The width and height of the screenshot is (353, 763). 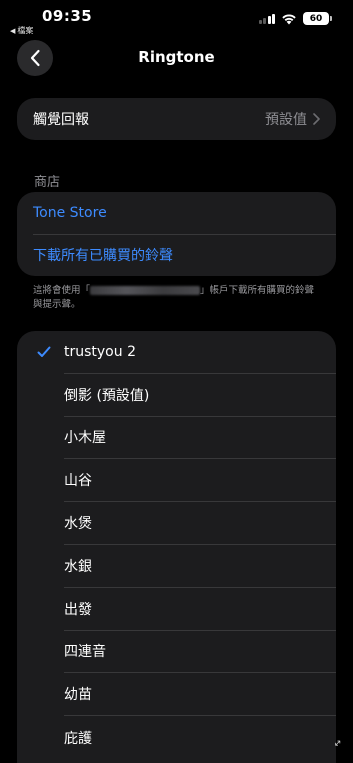 What do you see at coordinates (266, 18) in the screenshot?
I see `cellular-signal-icon` at bounding box center [266, 18].